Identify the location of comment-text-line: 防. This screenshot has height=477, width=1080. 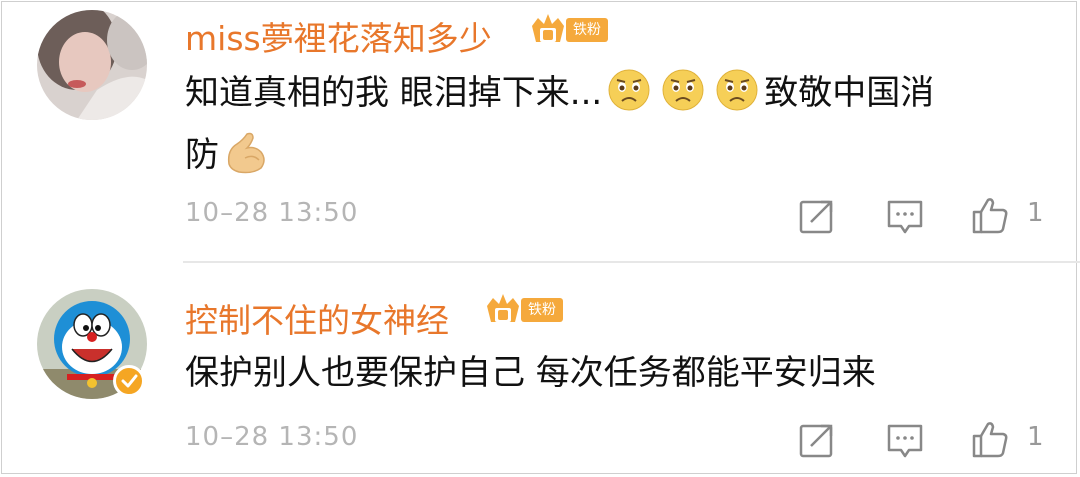
(227, 155).